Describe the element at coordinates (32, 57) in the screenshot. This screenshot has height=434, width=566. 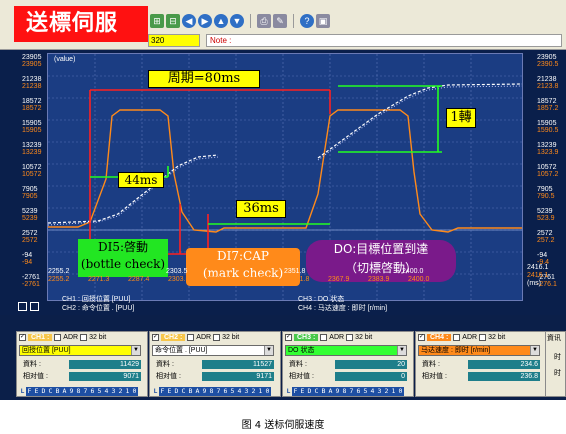
I see `left-axis-tick: 23905` at that location.